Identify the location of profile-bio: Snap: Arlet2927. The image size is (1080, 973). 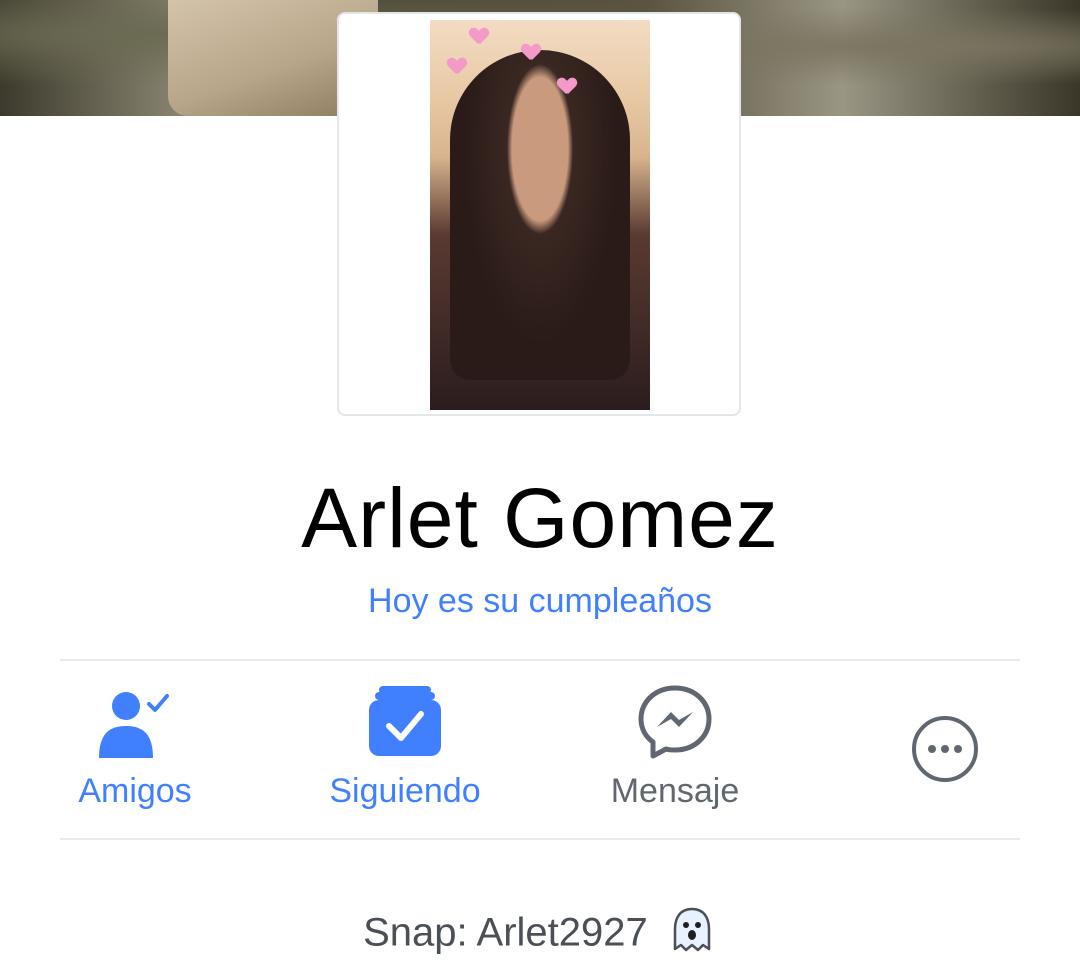
(540, 935).